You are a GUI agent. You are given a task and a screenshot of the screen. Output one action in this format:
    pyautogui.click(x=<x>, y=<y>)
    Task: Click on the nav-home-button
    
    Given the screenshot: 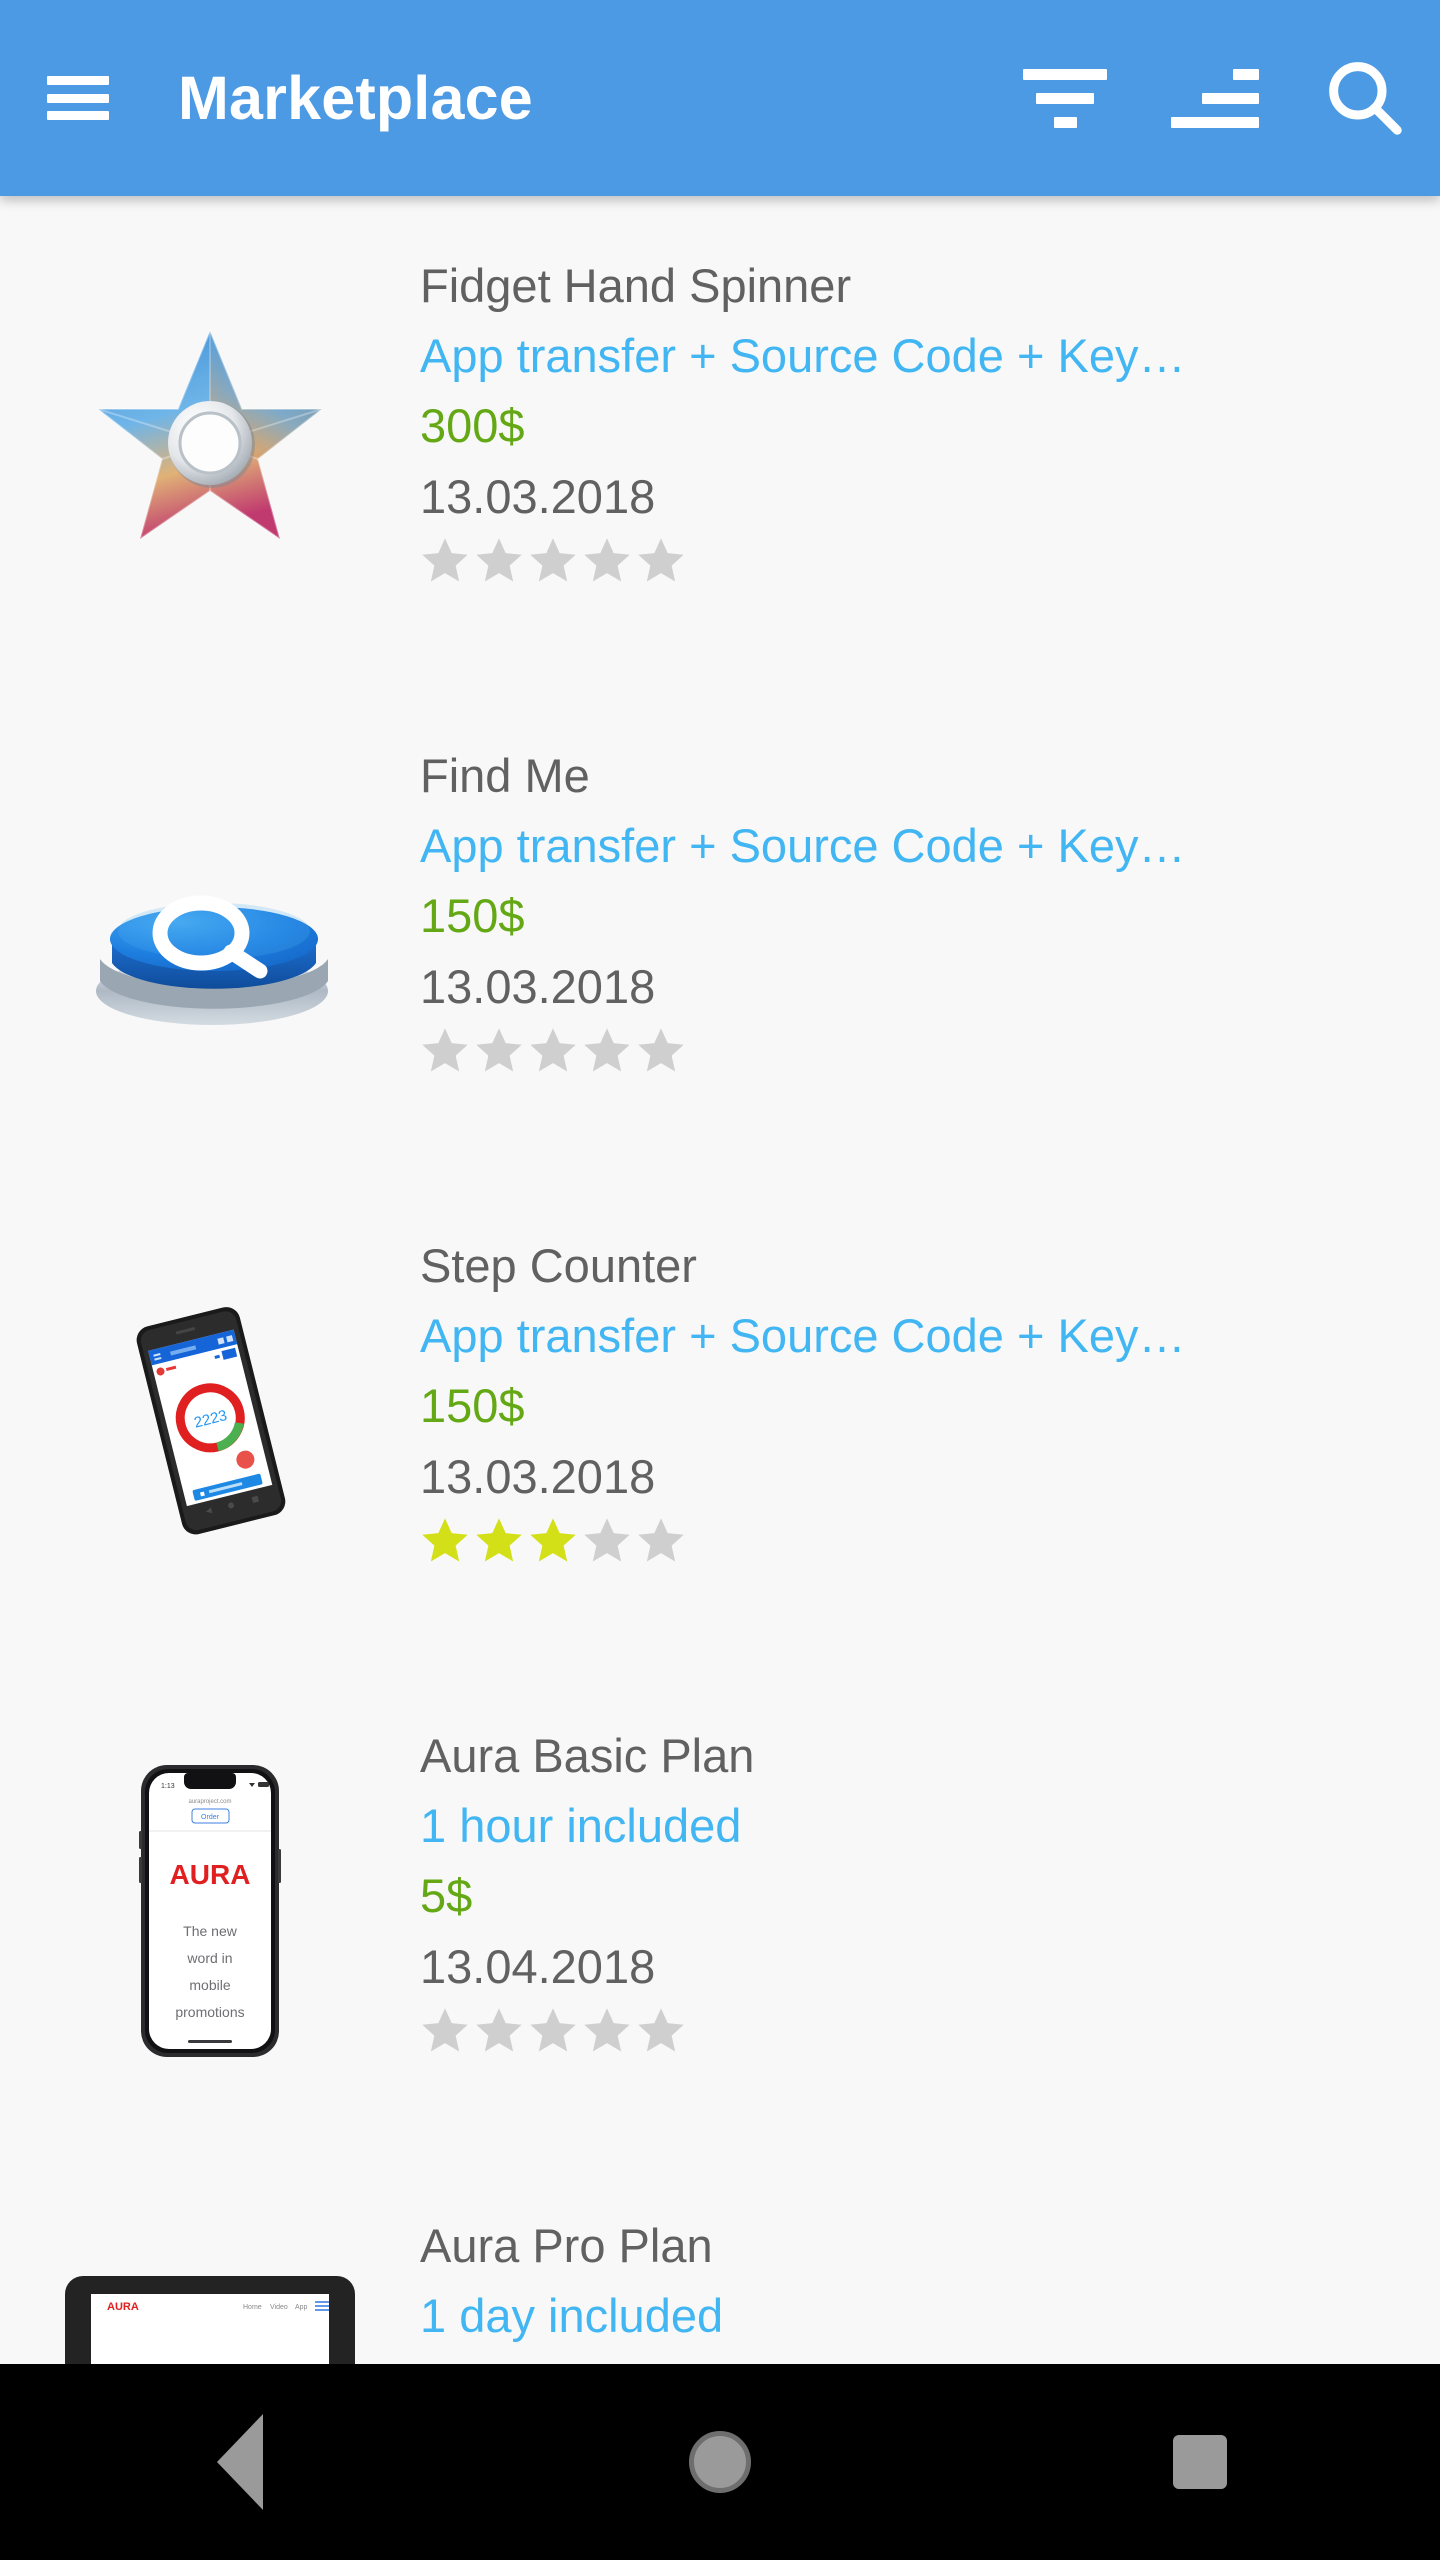 What is the action you would take?
    pyautogui.click(x=720, y=2462)
    